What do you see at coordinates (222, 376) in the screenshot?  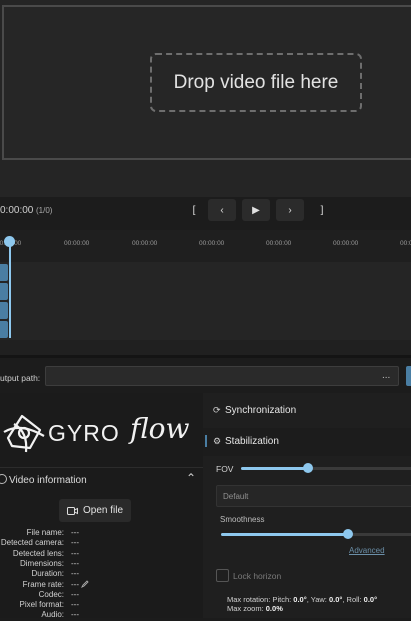 I see `output-path-input` at bounding box center [222, 376].